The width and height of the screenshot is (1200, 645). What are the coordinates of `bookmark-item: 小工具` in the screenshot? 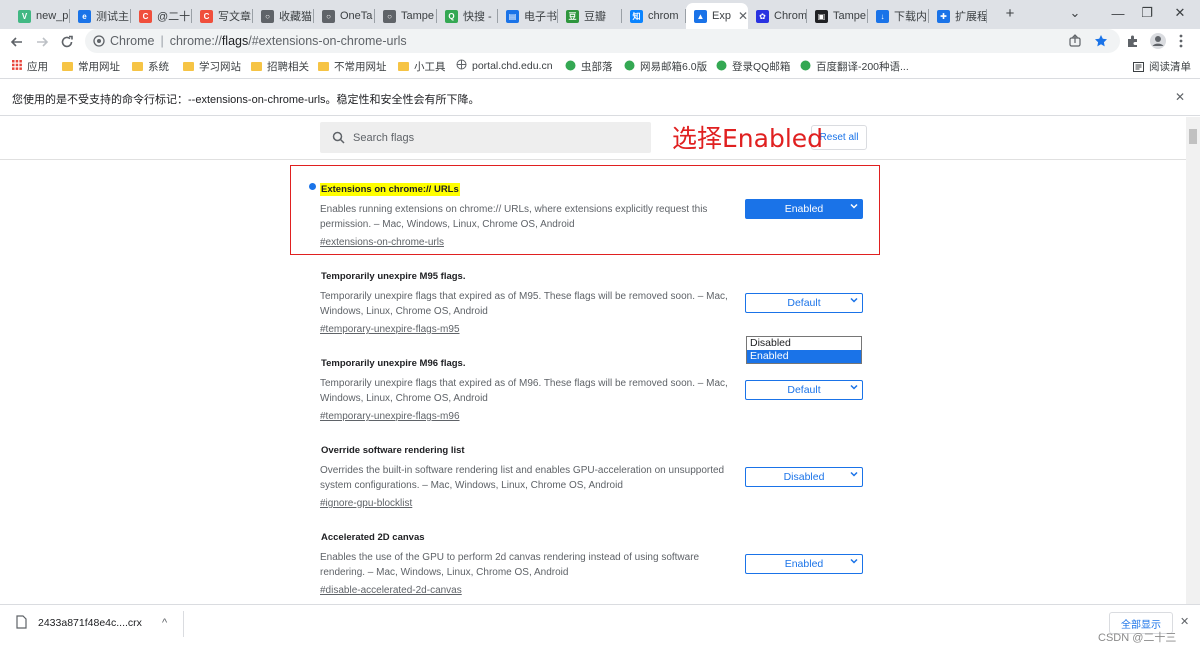 It's located at (422, 66).